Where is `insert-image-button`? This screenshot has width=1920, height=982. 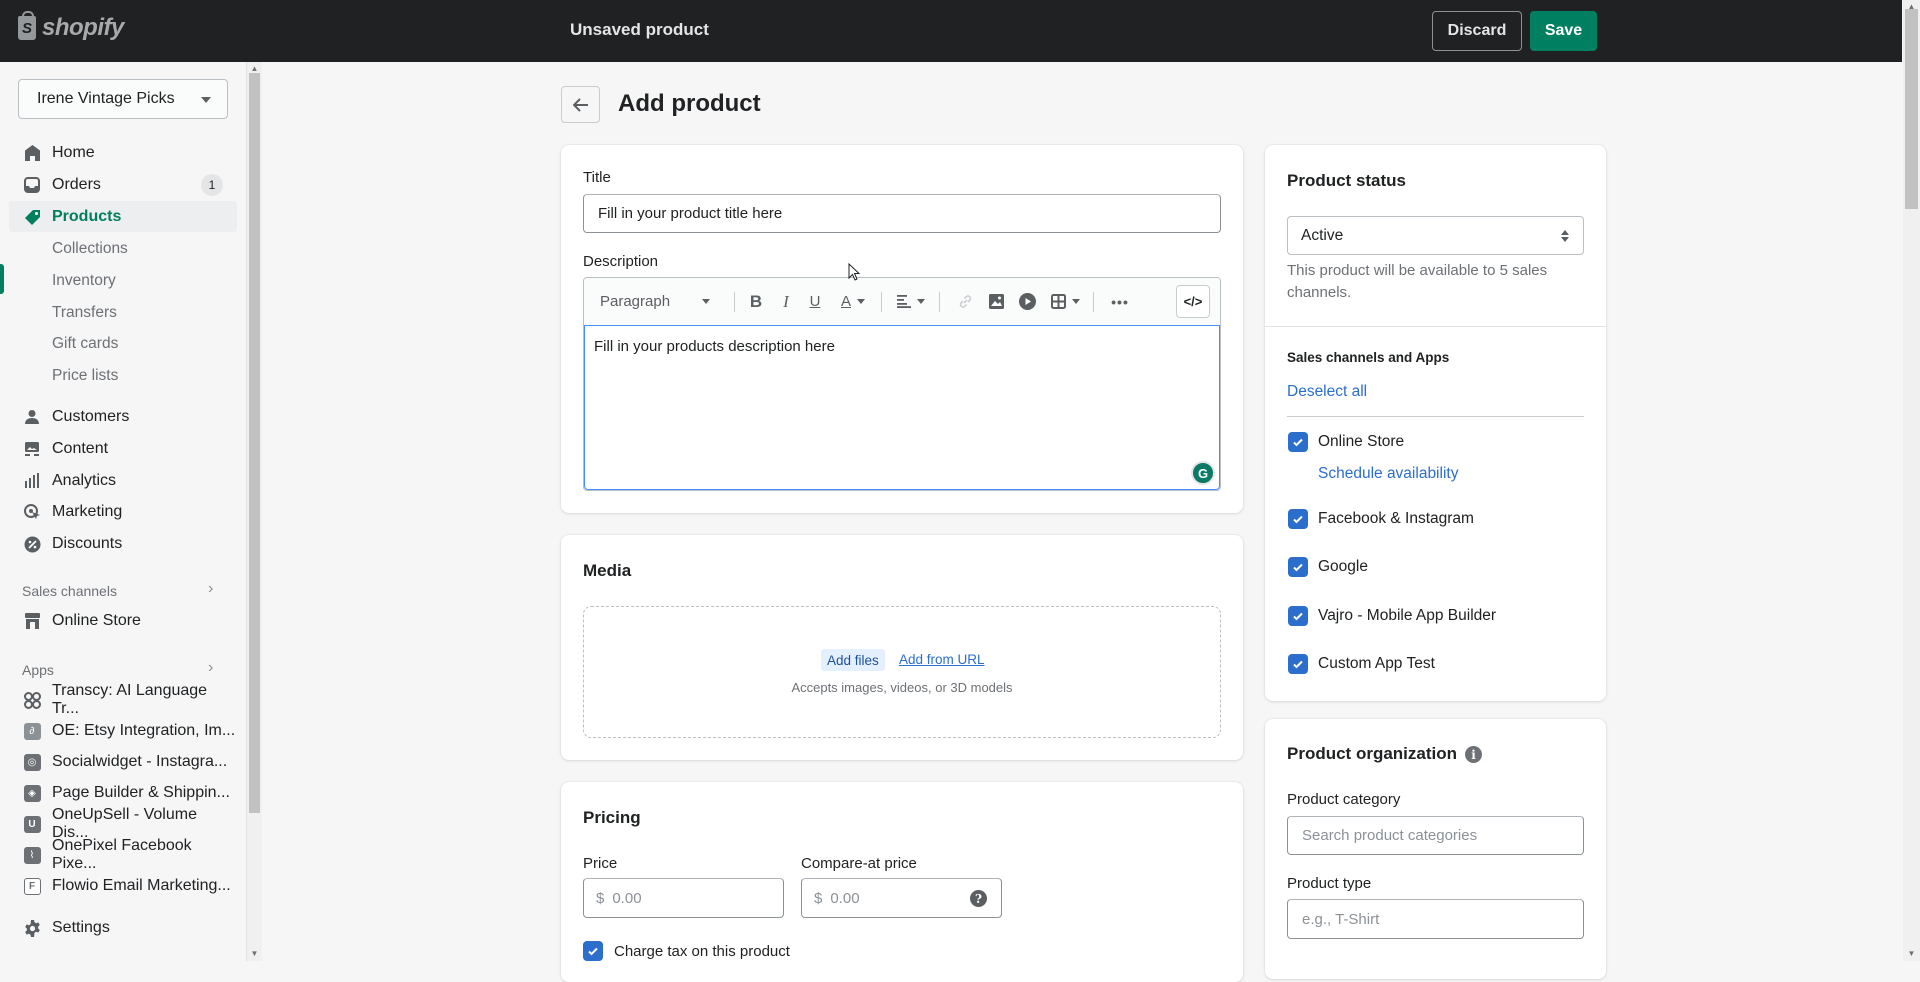
insert-image-button is located at coordinates (996, 301).